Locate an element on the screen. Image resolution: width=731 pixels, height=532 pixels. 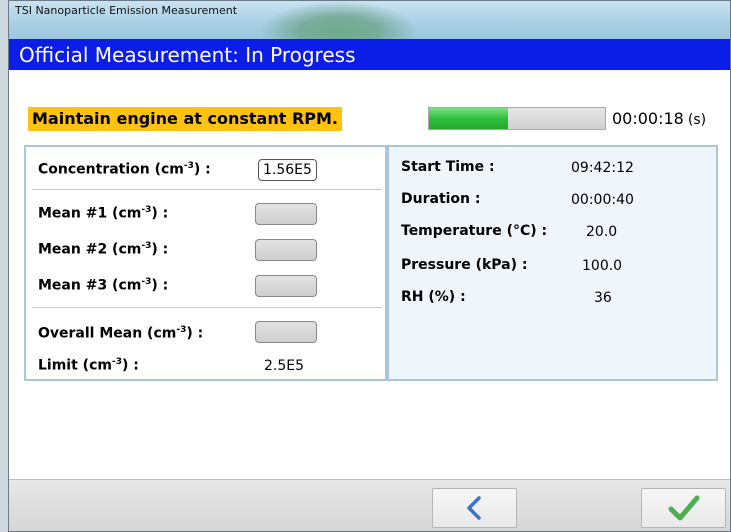
limit-label: Limit (cm-3) : is located at coordinates (88, 365).